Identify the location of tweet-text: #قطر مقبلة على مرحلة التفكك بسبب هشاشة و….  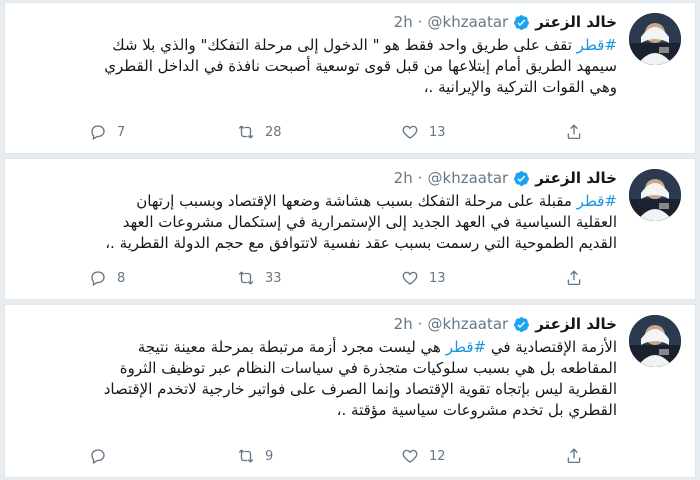
(317, 222).